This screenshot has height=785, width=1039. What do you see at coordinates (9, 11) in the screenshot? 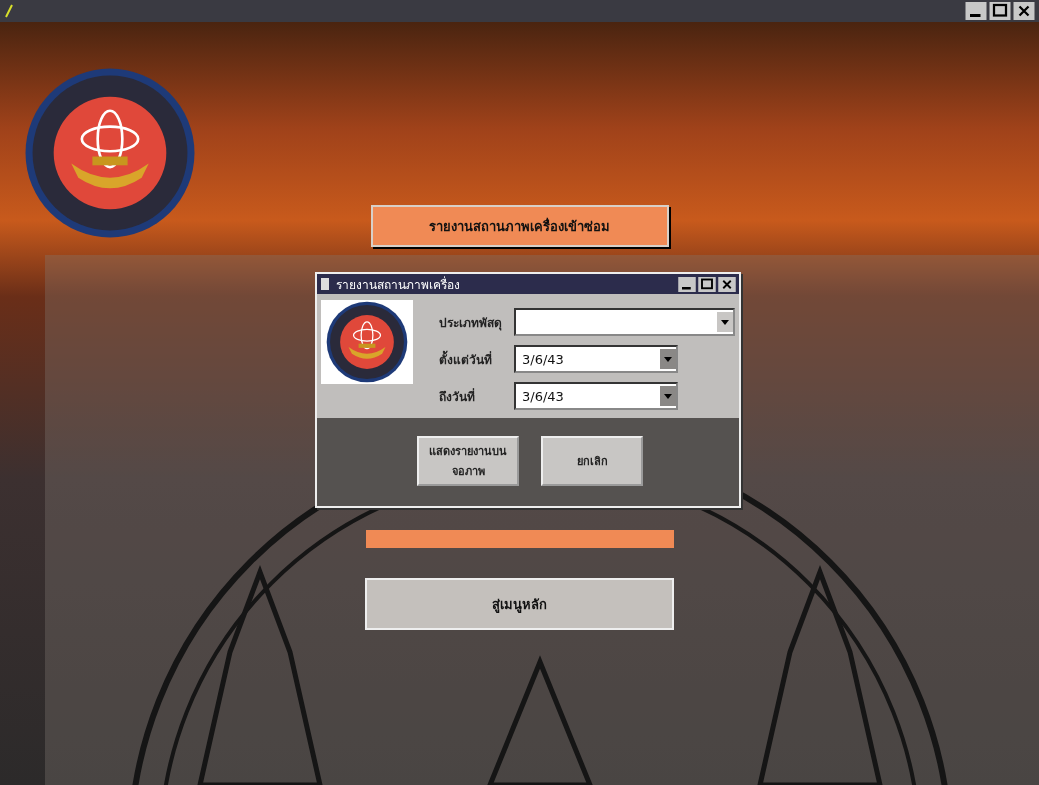
I see `pencil-icon` at bounding box center [9, 11].